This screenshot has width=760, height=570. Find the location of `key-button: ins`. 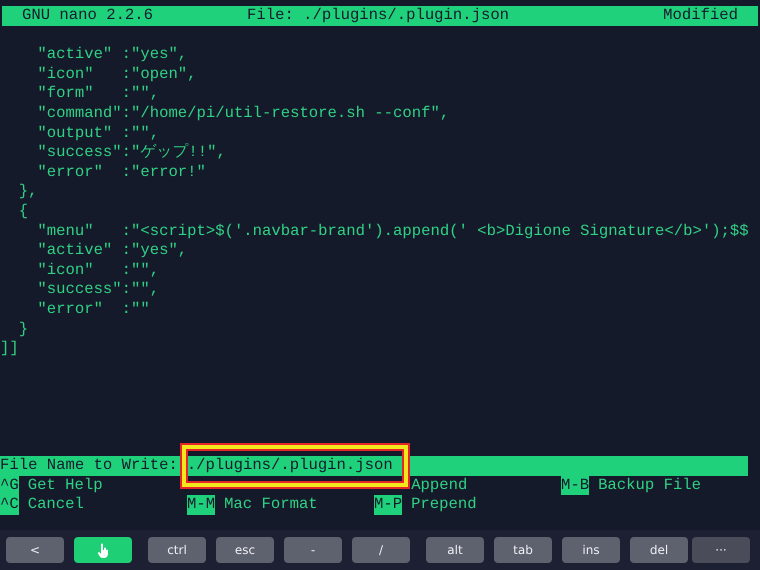

key-button: ins is located at coordinates (591, 550).